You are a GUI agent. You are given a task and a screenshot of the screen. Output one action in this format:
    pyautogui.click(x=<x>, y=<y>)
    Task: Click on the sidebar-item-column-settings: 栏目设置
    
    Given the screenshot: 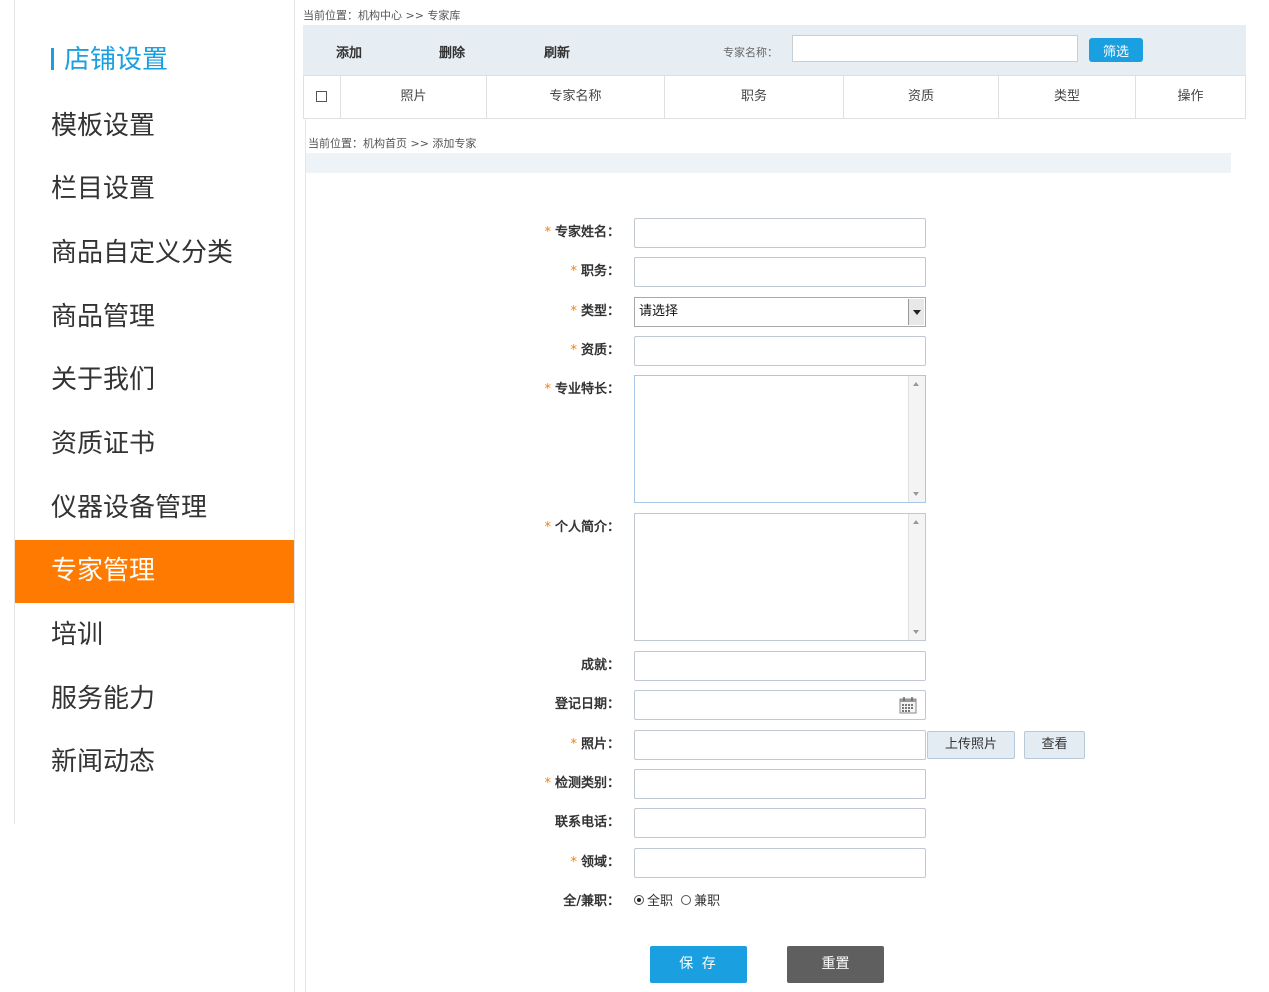 What is the action you would take?
    pyautogui.click(x=155, y=189)
    